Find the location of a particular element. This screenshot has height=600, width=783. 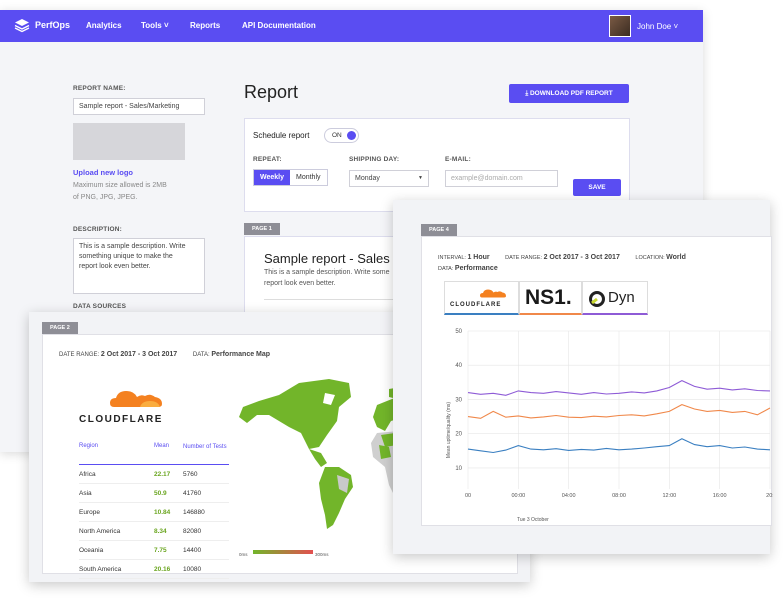

email-label: E-MAIL: is located at coordinates (458, 159).